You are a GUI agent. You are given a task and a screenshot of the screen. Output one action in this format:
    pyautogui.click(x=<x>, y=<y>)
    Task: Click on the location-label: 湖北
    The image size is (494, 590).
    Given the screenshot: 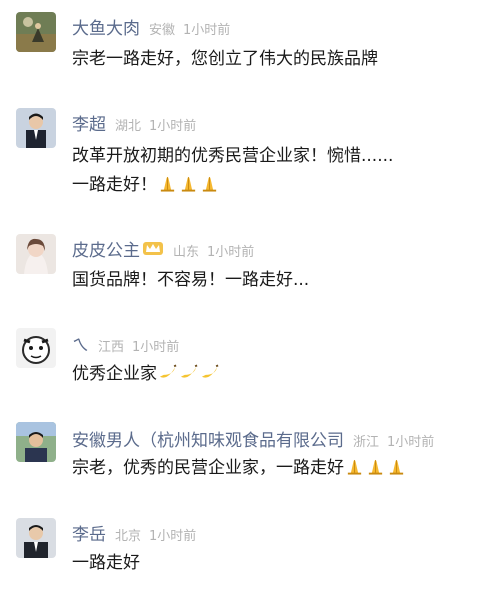 What is the action you would take?
    pyautogui.click(x=128, y=126)
    